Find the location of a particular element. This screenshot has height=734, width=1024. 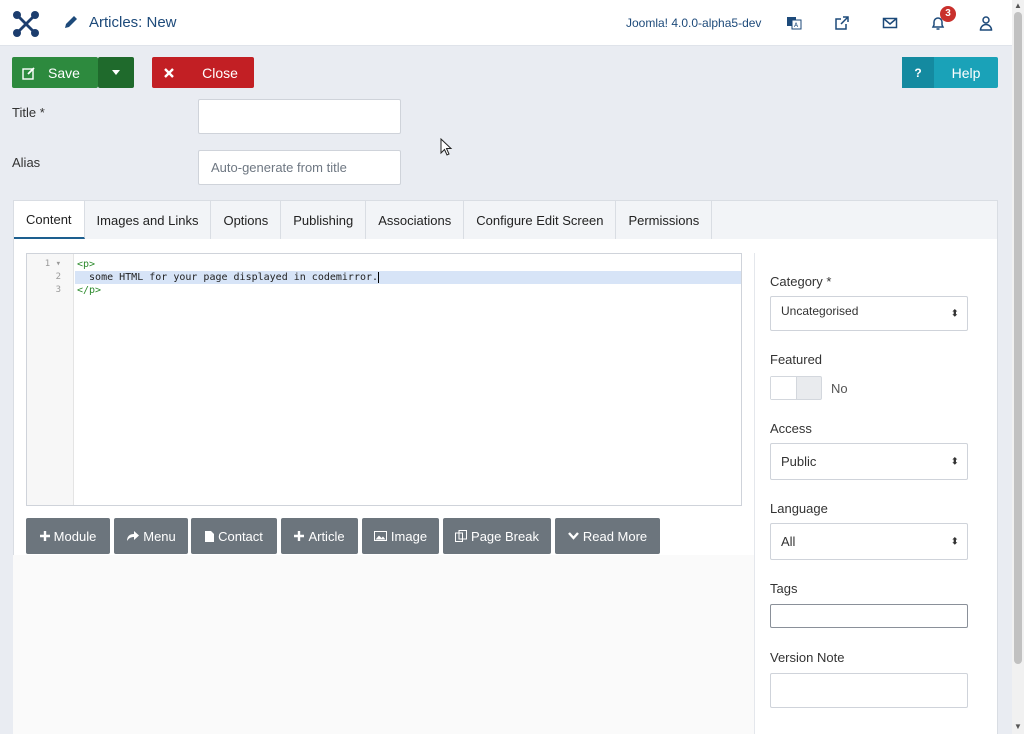

line-number: 3 is located at coordinates (58, 290).